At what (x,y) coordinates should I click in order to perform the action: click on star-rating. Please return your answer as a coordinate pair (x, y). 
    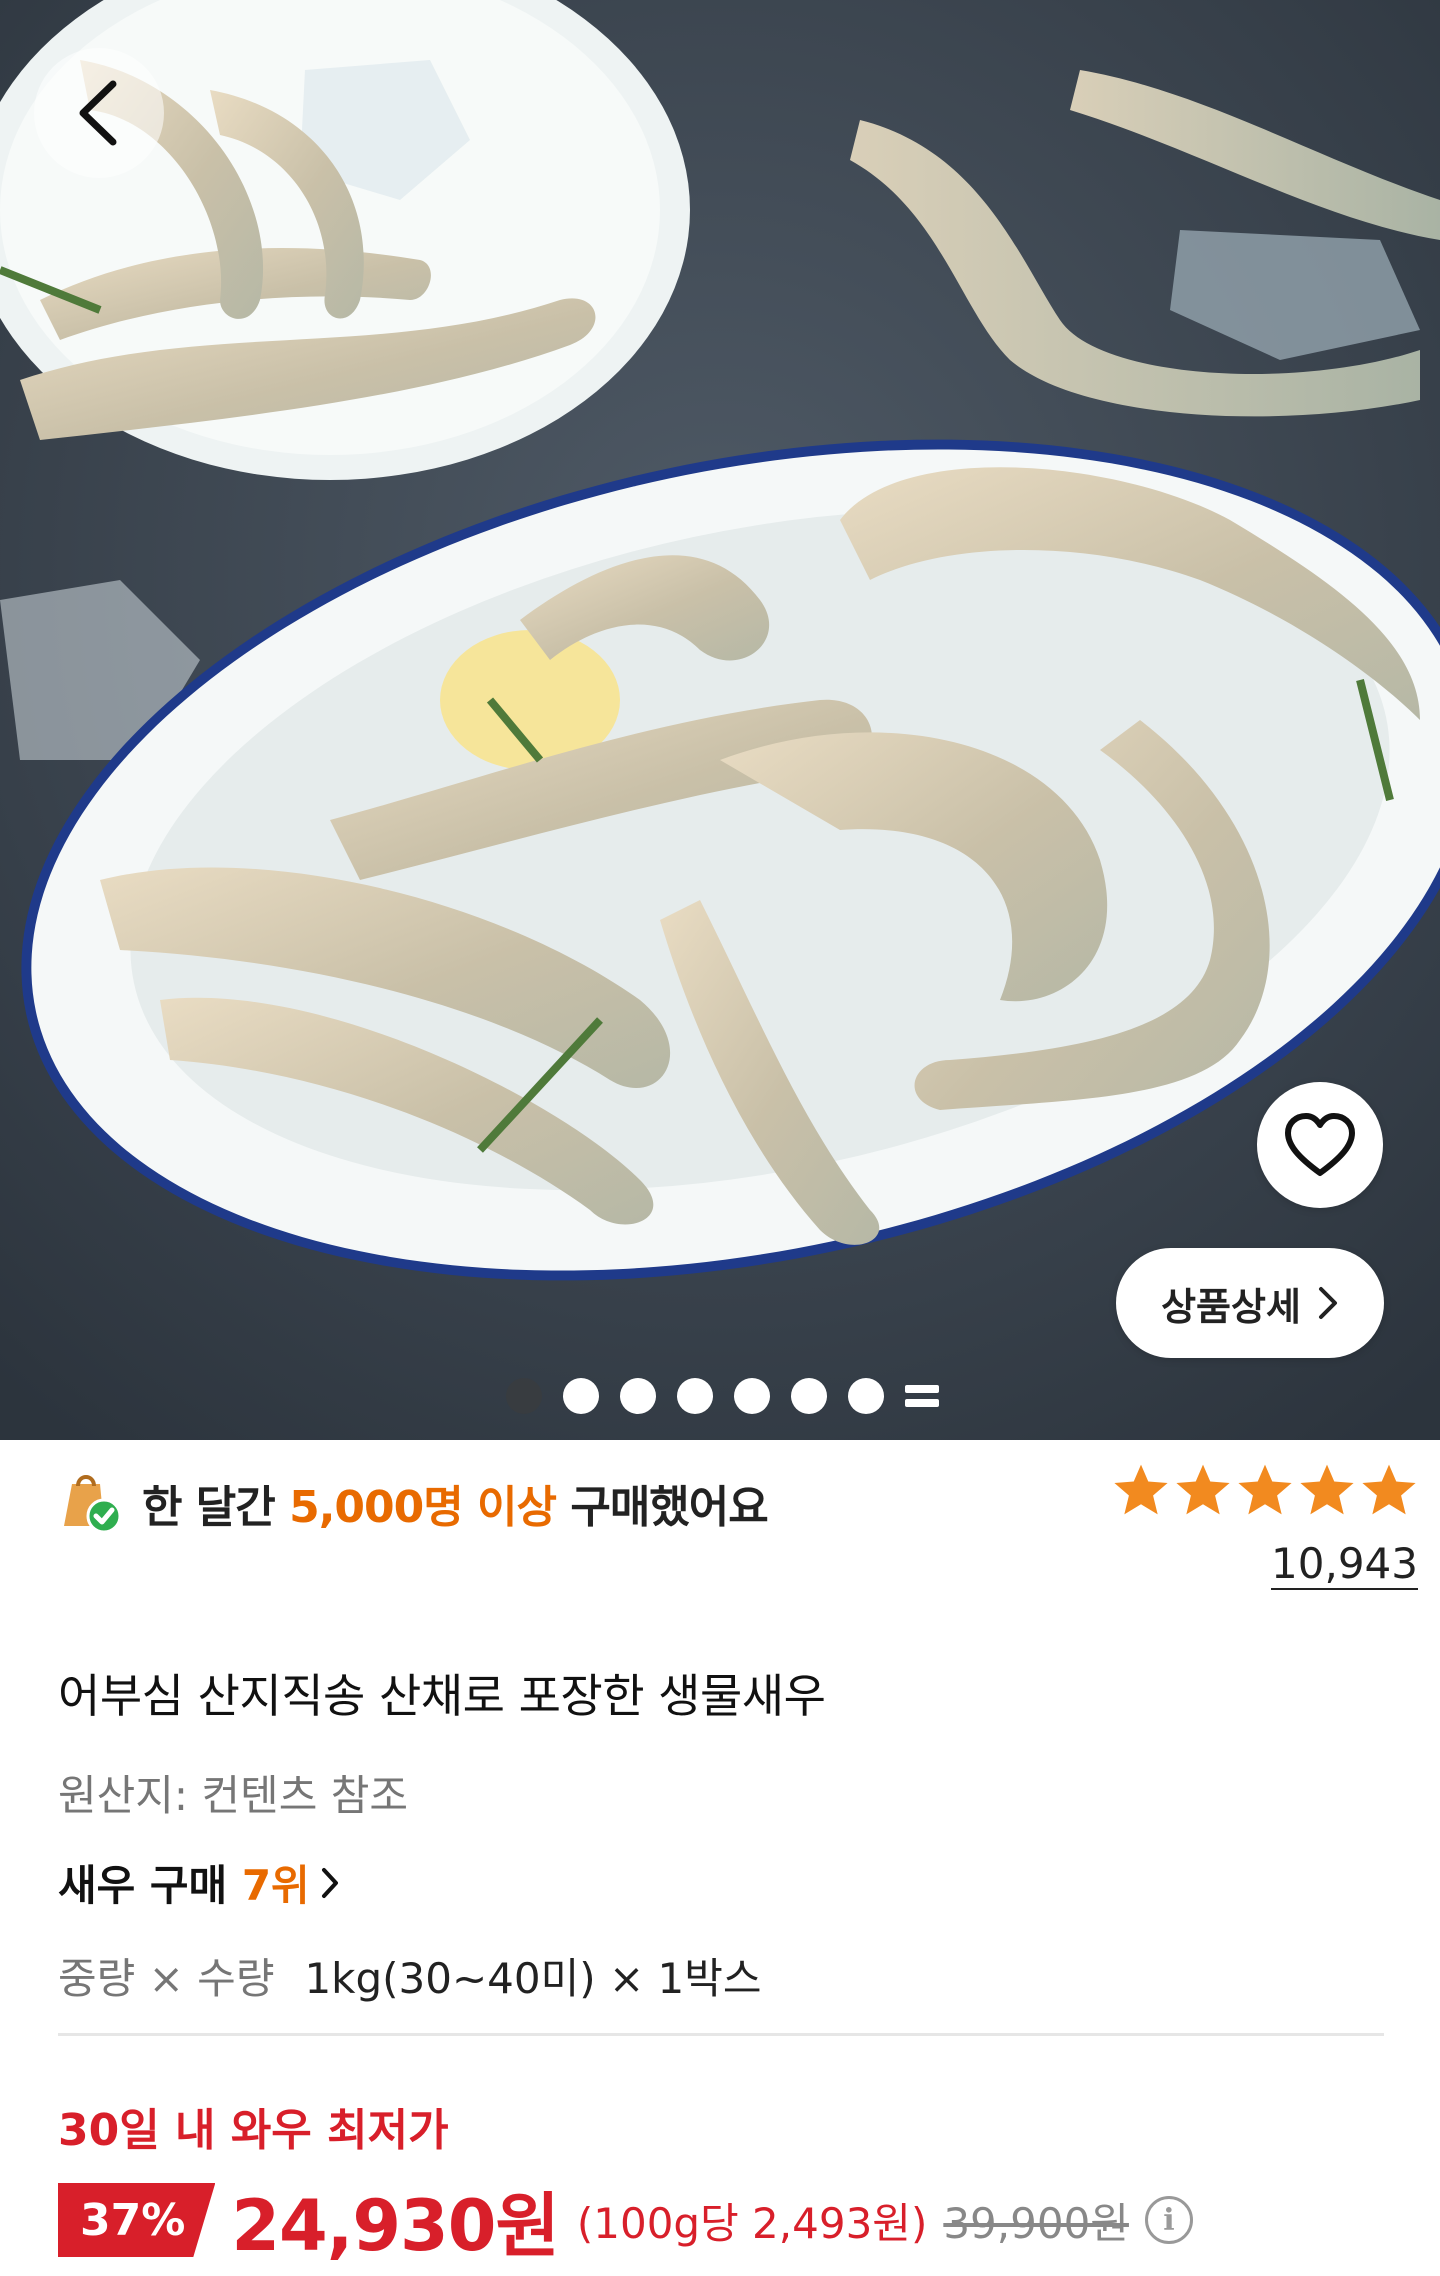
    Looking at the image, I should click on (1259, 1490).